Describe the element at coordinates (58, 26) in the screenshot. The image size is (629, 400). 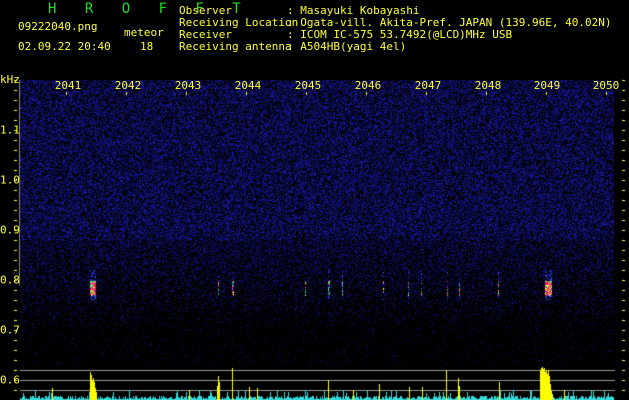
I see `file-name: 09222040.png` at that location.